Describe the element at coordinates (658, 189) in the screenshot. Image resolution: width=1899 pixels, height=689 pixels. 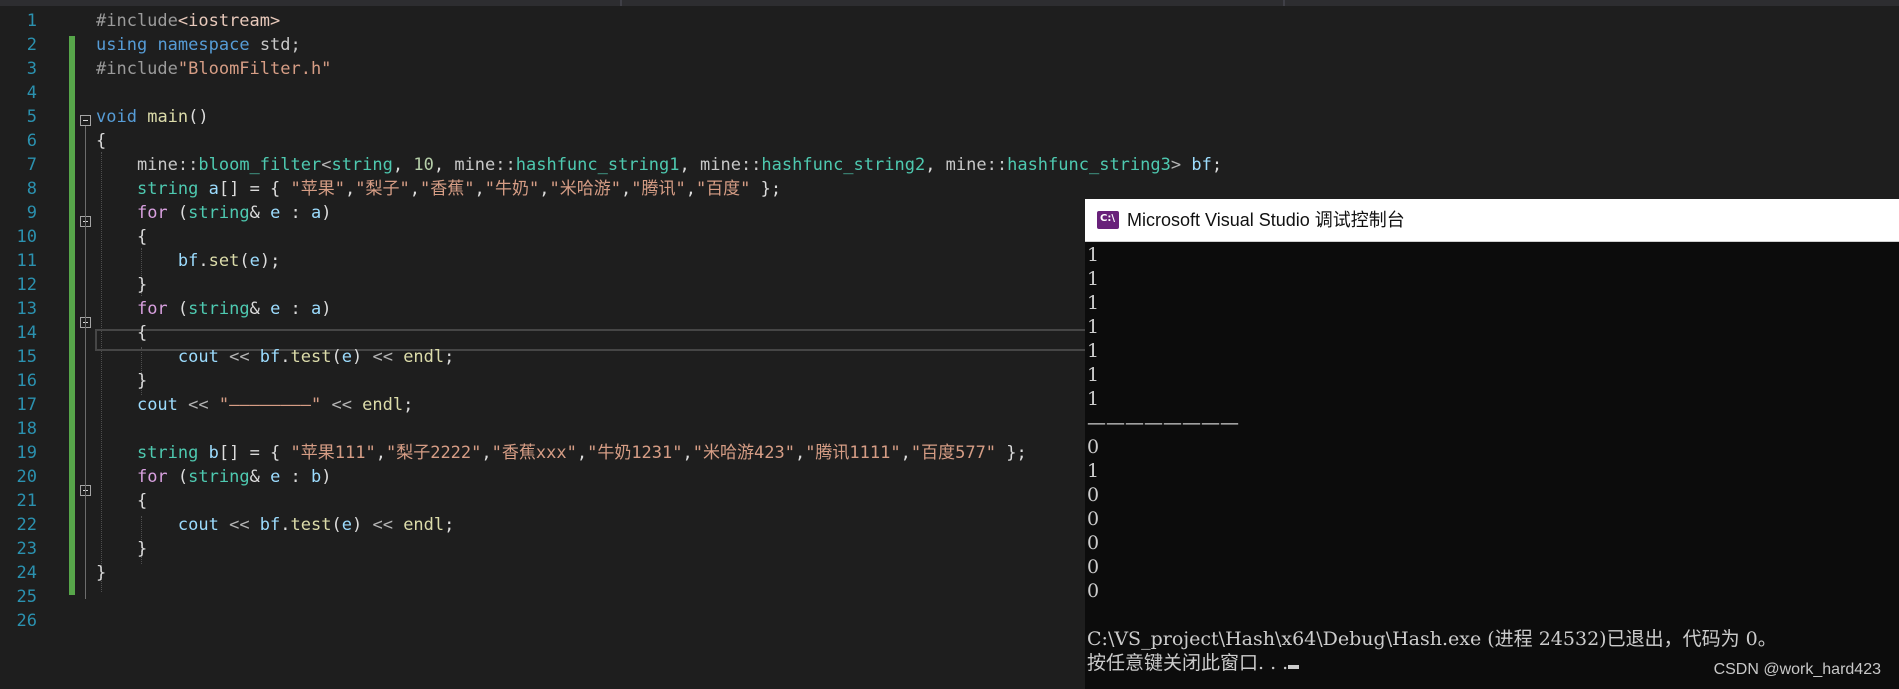
I see `string-literal: "腾讯"` at that location.